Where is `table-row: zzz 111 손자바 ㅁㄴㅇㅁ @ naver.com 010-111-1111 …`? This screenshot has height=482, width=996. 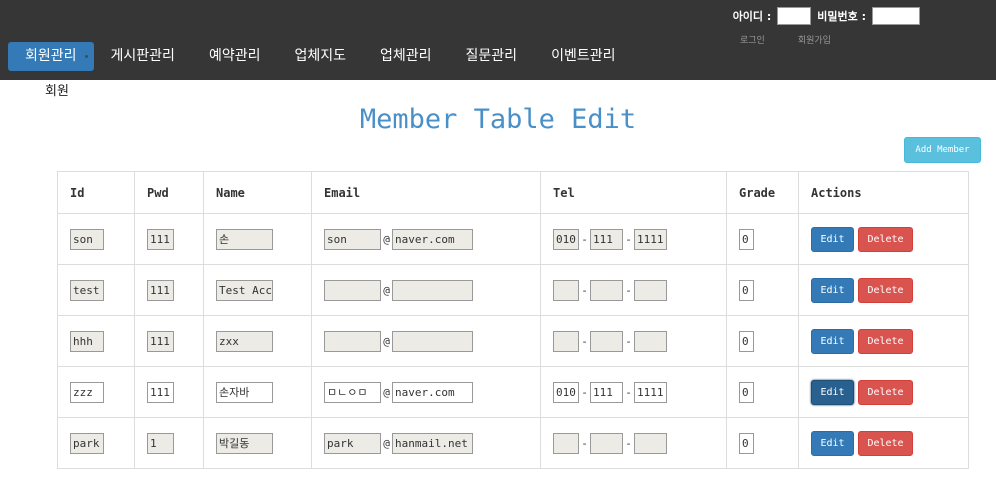 table-row: zzz 111 손자바 ㅁㄴㅇㅁ @ naver.com 010-111-1111 … is located at coordinates (513, 392).